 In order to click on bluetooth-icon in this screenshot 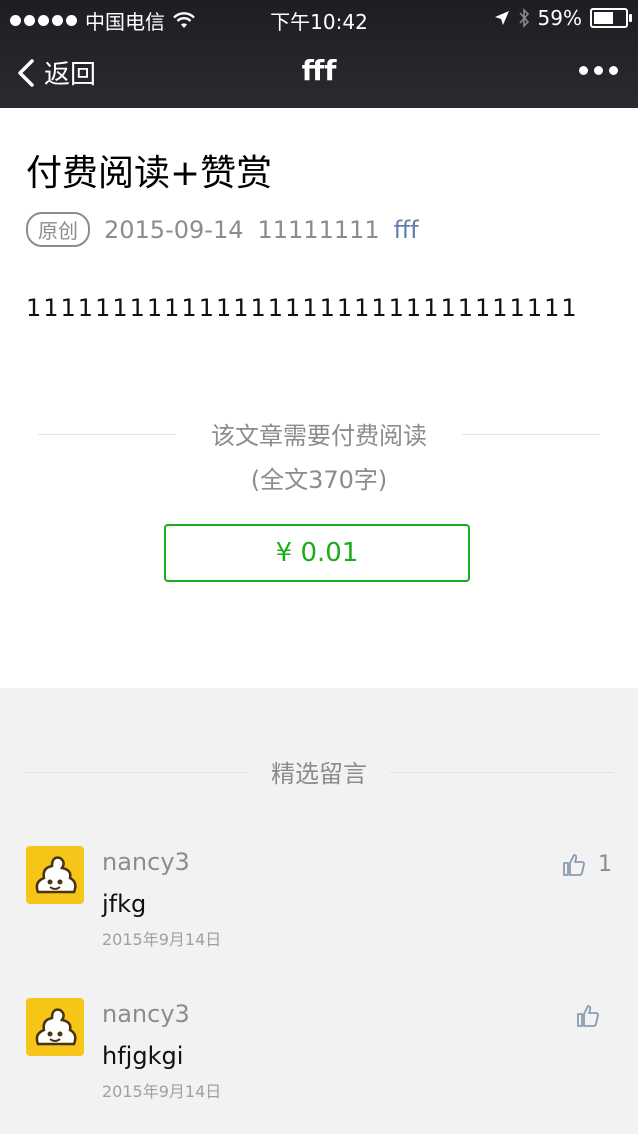, I will do `click(523, 18)`.